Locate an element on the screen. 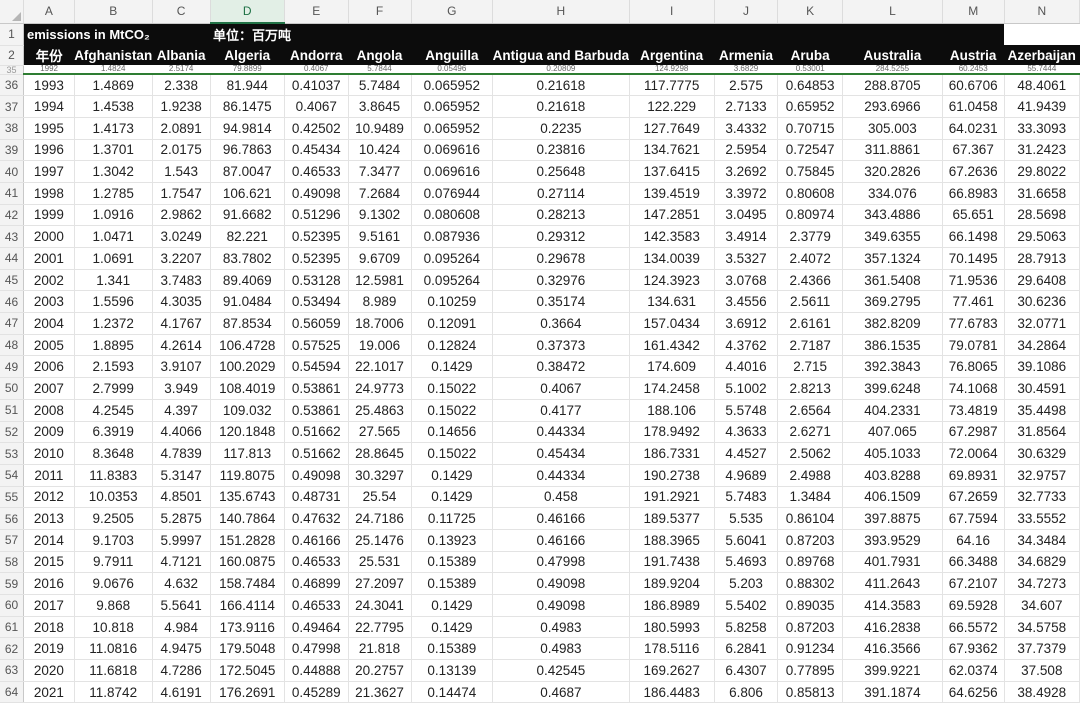 This screenshot has height=711, width=1080. row-number: 63 is located at coordinates (12, 670).